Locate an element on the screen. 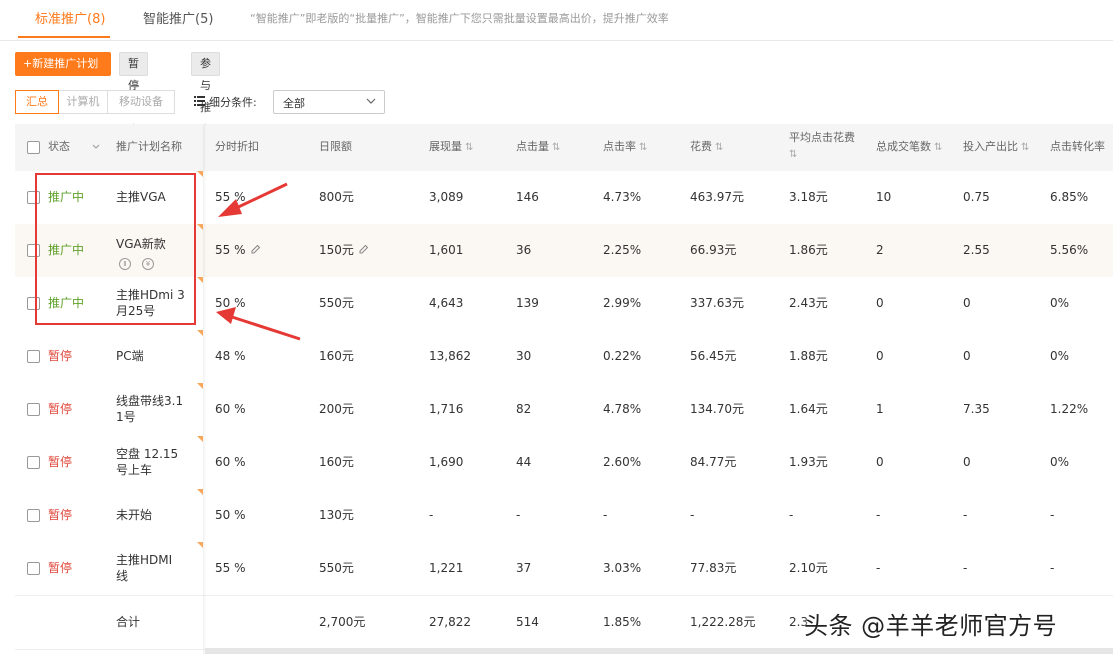 This screenshot has height=654, width=1113. select-all-checkbox is located at coordinates (33, 147).